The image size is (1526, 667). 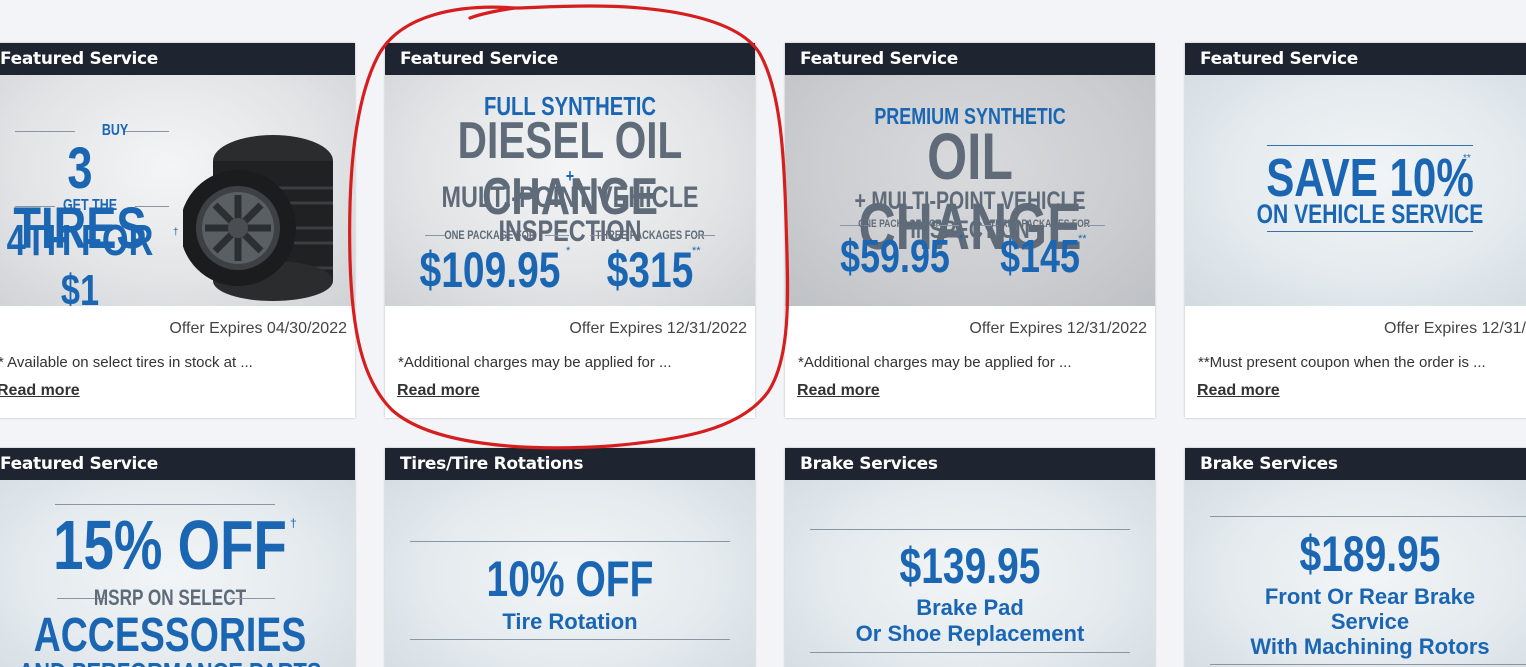 I want to click on promo-image-tire-rotation: 10% OFF Tire Rotation, so click(x=570, y=573).